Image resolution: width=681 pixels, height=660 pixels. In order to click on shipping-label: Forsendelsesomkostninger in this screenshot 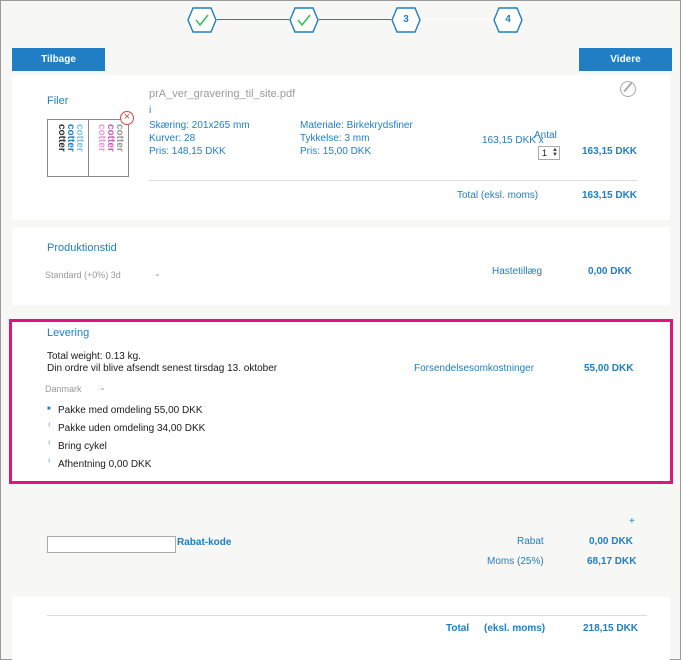, I will do `click(474, 368)`.